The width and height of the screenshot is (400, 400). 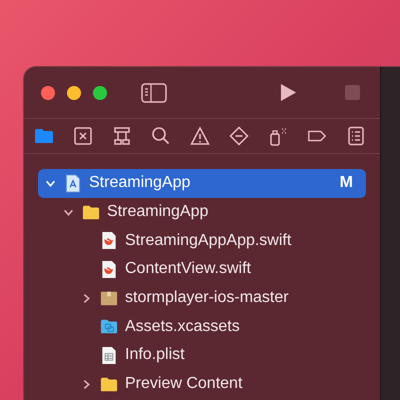 I want to click on play-icon, so click(x=288, y=92).